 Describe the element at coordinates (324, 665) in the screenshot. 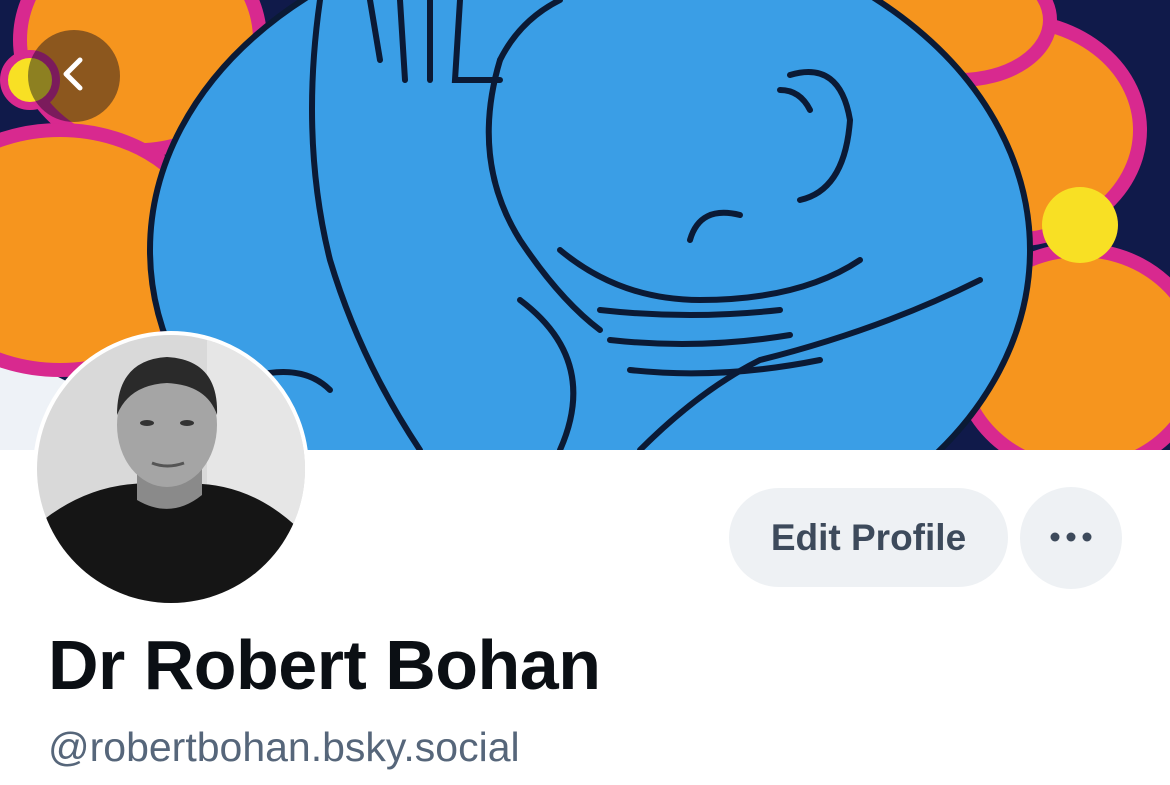

I see `display-name: Dr Robert Bohan` at that location.